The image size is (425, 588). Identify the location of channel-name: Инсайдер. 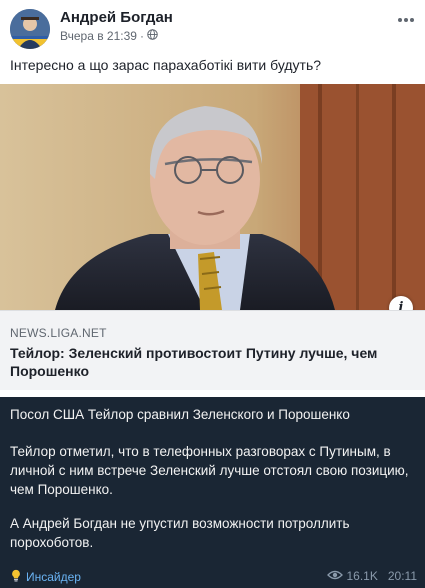
(53, 577).